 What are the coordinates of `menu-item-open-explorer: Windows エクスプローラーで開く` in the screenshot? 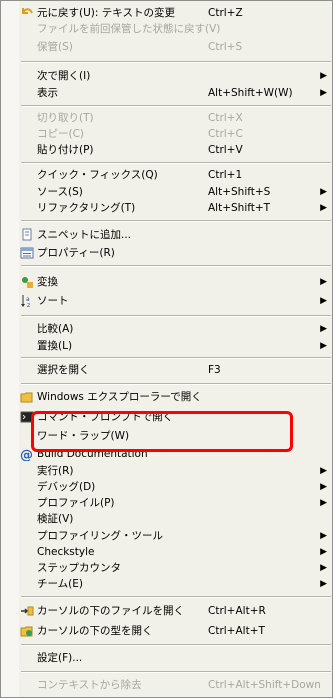 It's located at (166, 397).